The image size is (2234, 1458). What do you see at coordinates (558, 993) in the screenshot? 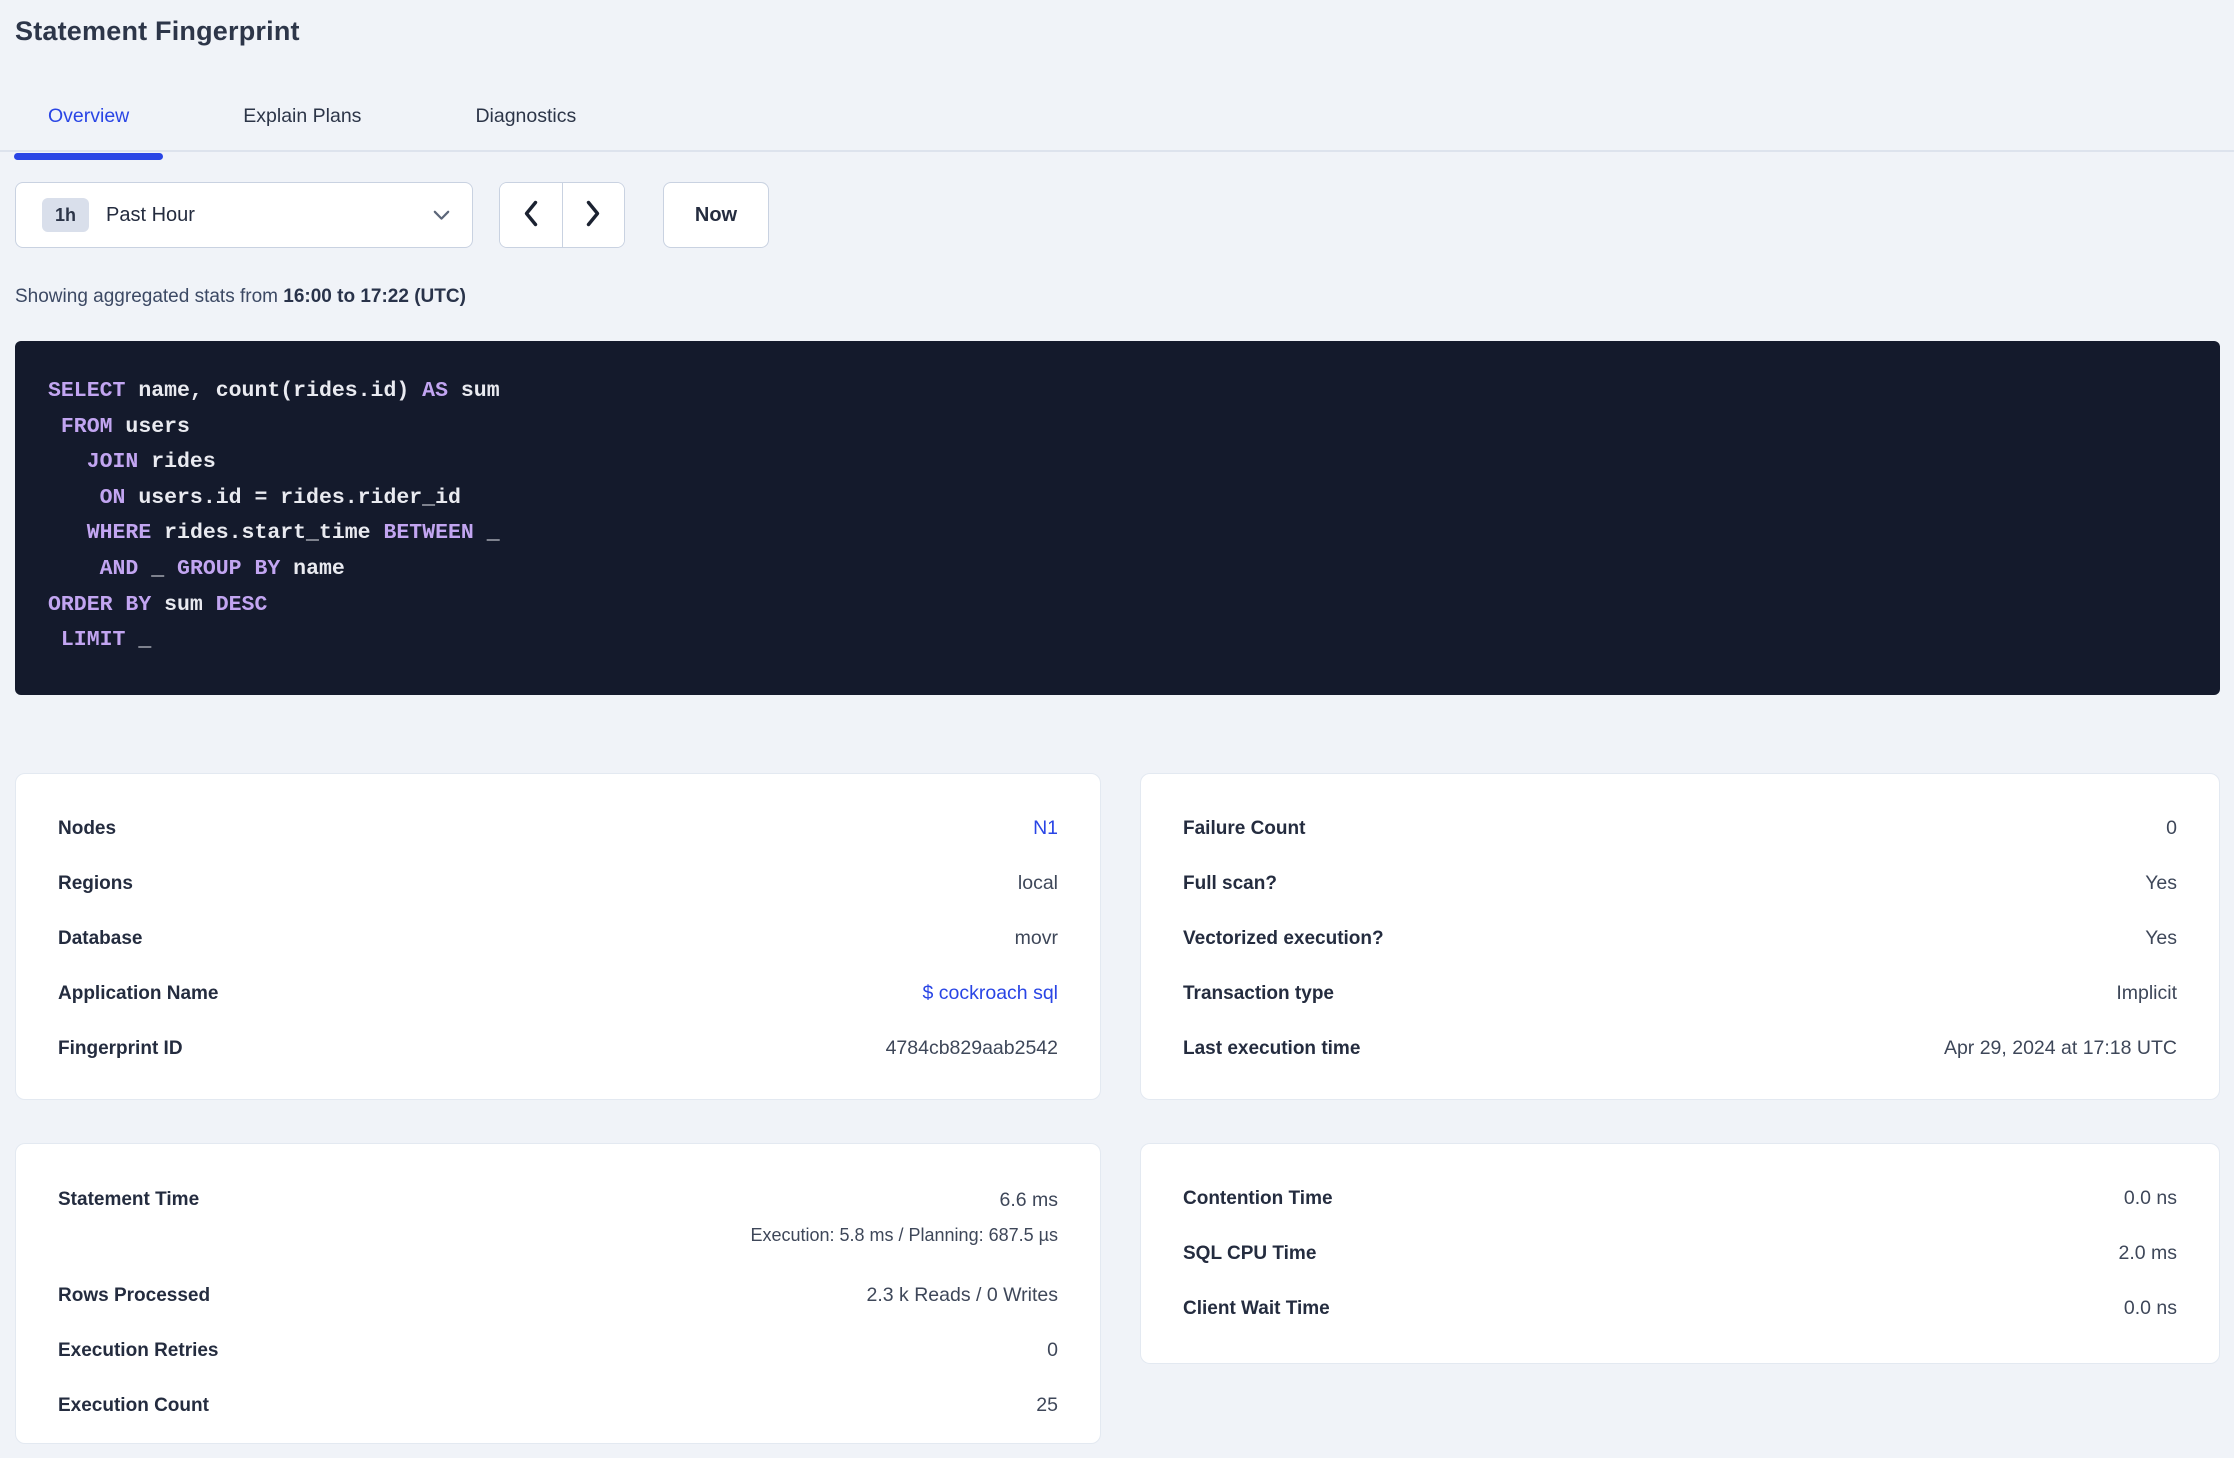
I see `stat-row: Application Name $ cockroach sql` at bounding box center [558, 993].